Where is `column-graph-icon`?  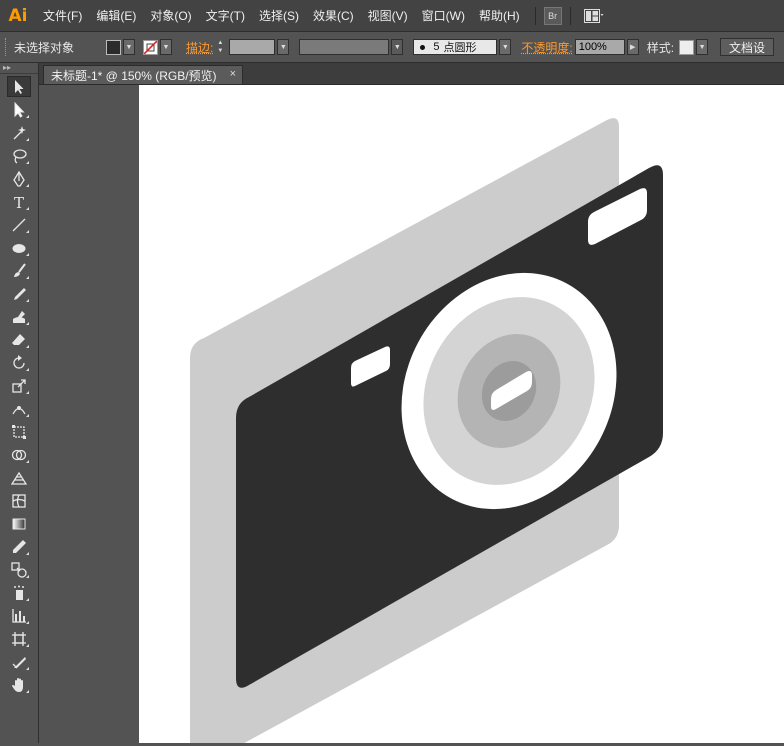 column-graph-icon is located at coordinates (19, 615).